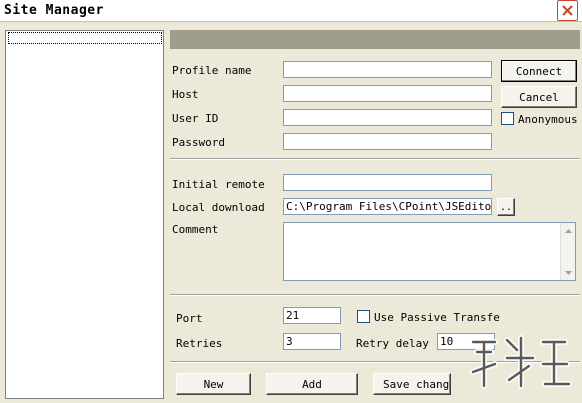  I want to click on cancel-button: Cancel, so click(539, 97).